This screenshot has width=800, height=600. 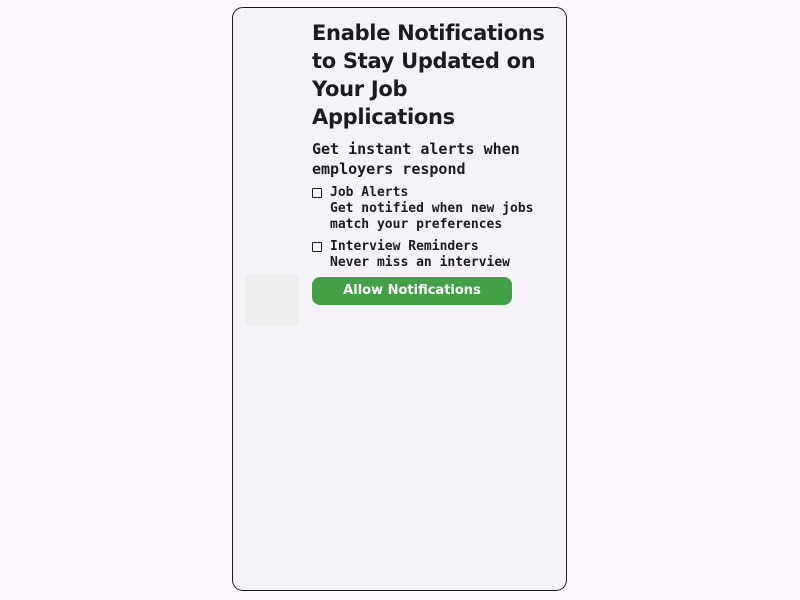 I want to click on checkbox-interview-reminders, so click(x=317, y=247).